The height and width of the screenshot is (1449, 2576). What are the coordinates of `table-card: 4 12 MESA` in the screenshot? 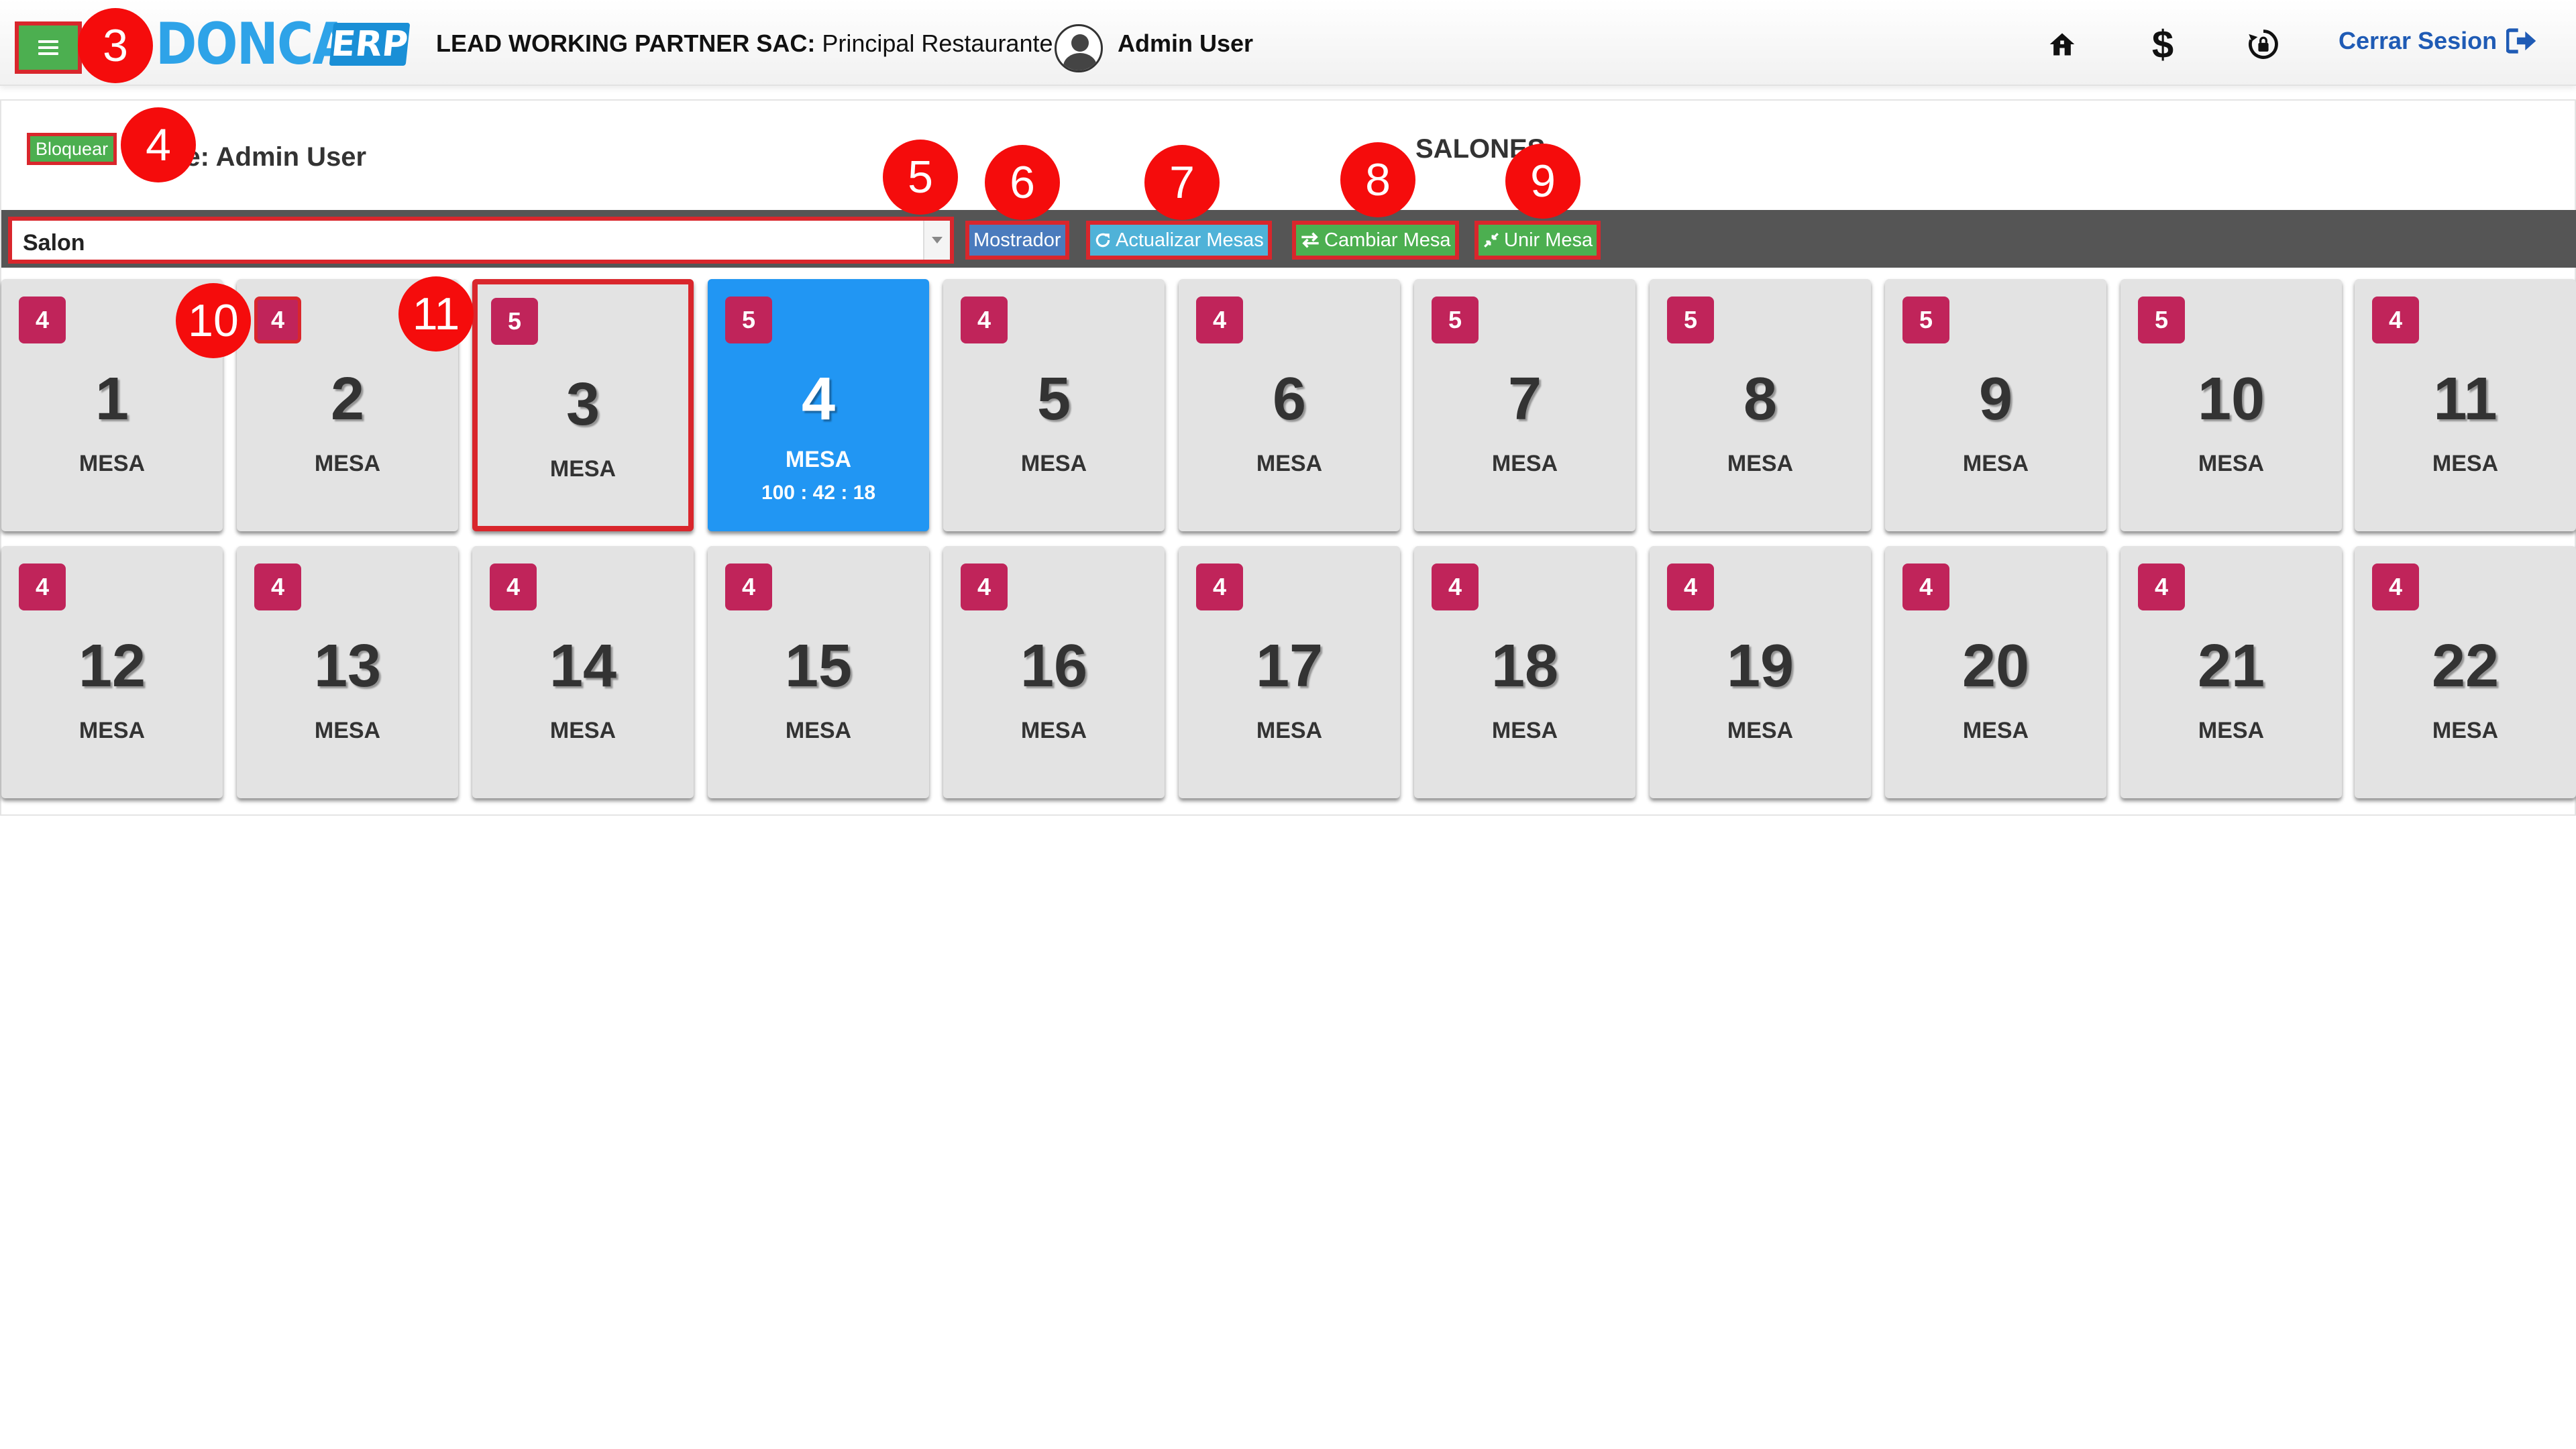 It's located at (112, 672).